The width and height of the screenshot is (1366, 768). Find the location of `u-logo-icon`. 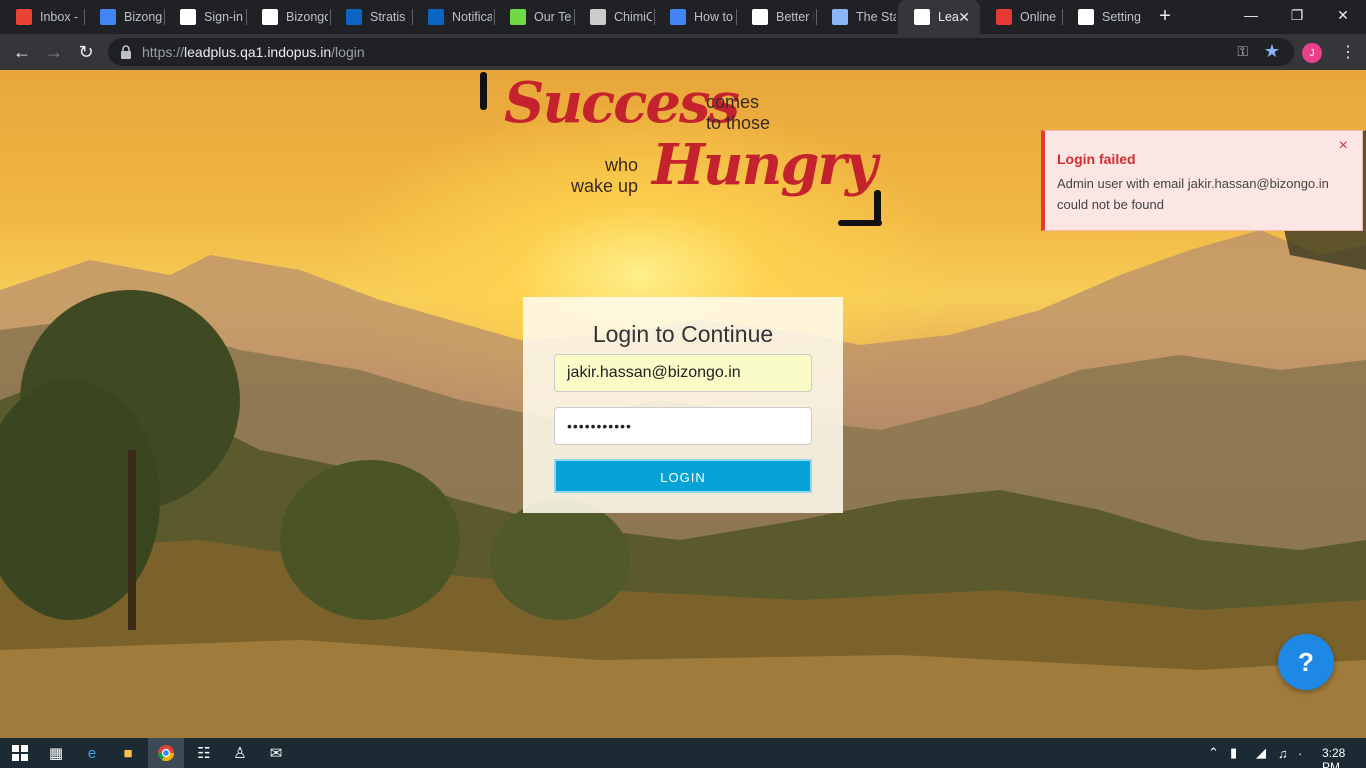

u-logo-icon is located at coordinates (1004, 17).